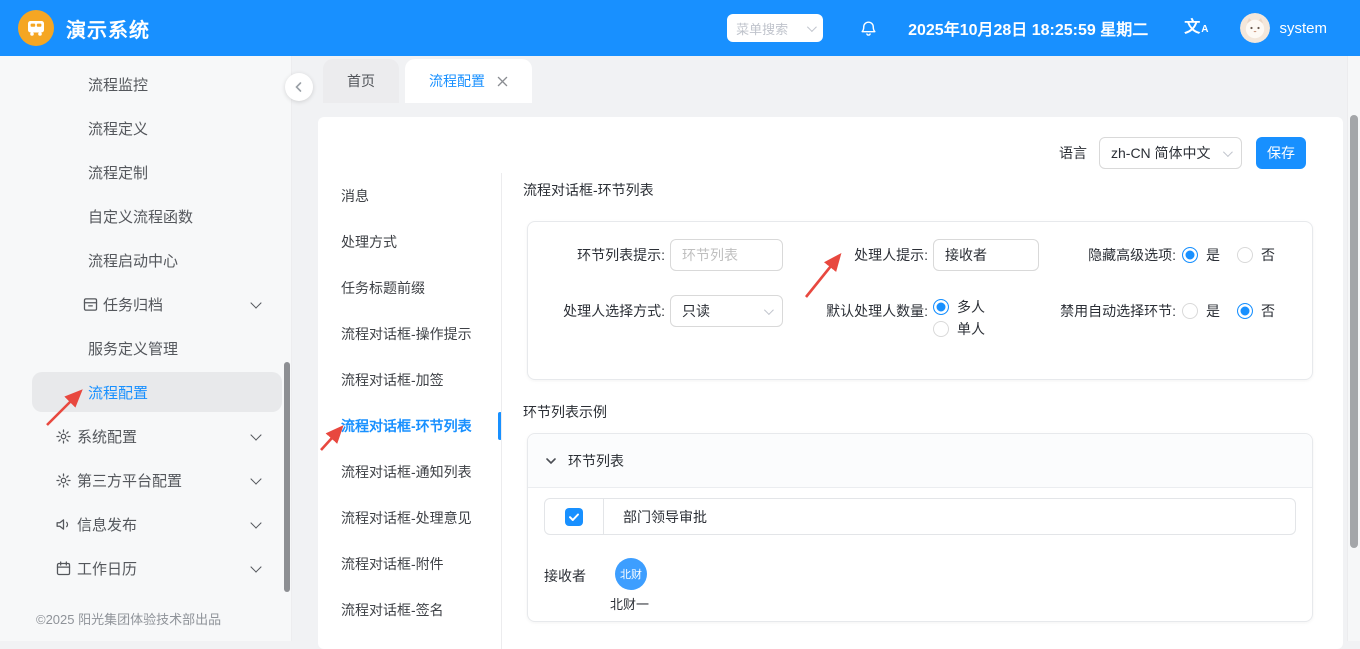 Image resolution: width=1360 pixels, height=649 pixels. I want to click on sidebar-item-process-definition: 流程定义, so click(145, 128).